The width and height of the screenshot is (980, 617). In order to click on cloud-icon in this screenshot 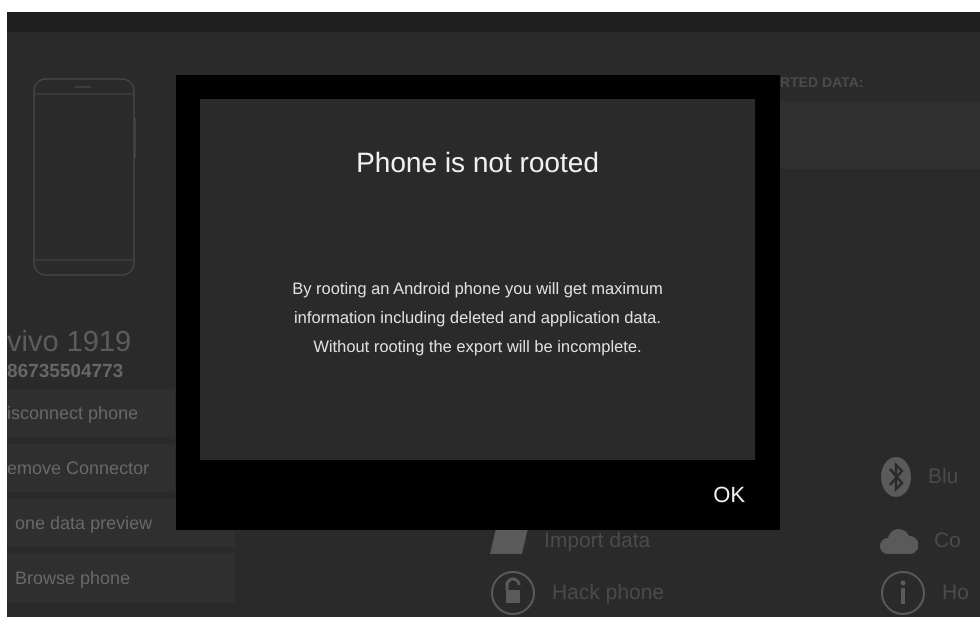, I will do `click(899, 541)`.